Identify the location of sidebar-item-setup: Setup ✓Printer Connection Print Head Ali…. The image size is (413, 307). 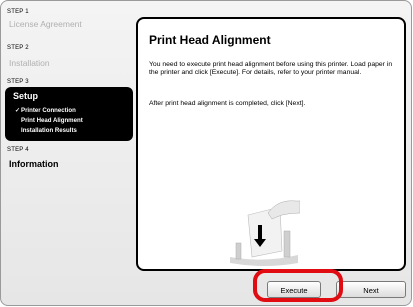
(69, 114).